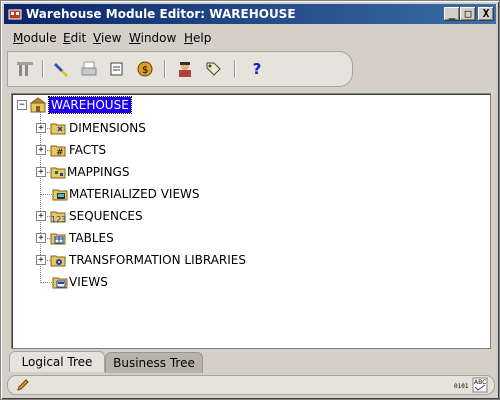  What do you see at coordinates (58, 129) in the screenshot?
I see `dimension-folder-icon` at bounding box center [58, 129].